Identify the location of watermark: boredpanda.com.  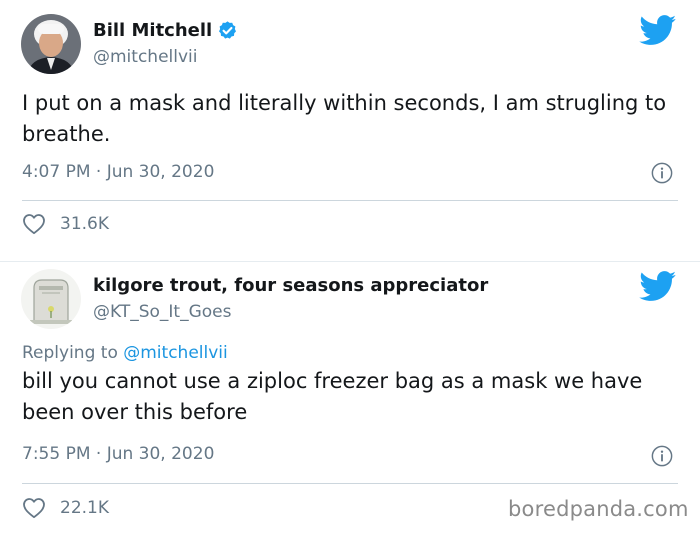
(598, 509).